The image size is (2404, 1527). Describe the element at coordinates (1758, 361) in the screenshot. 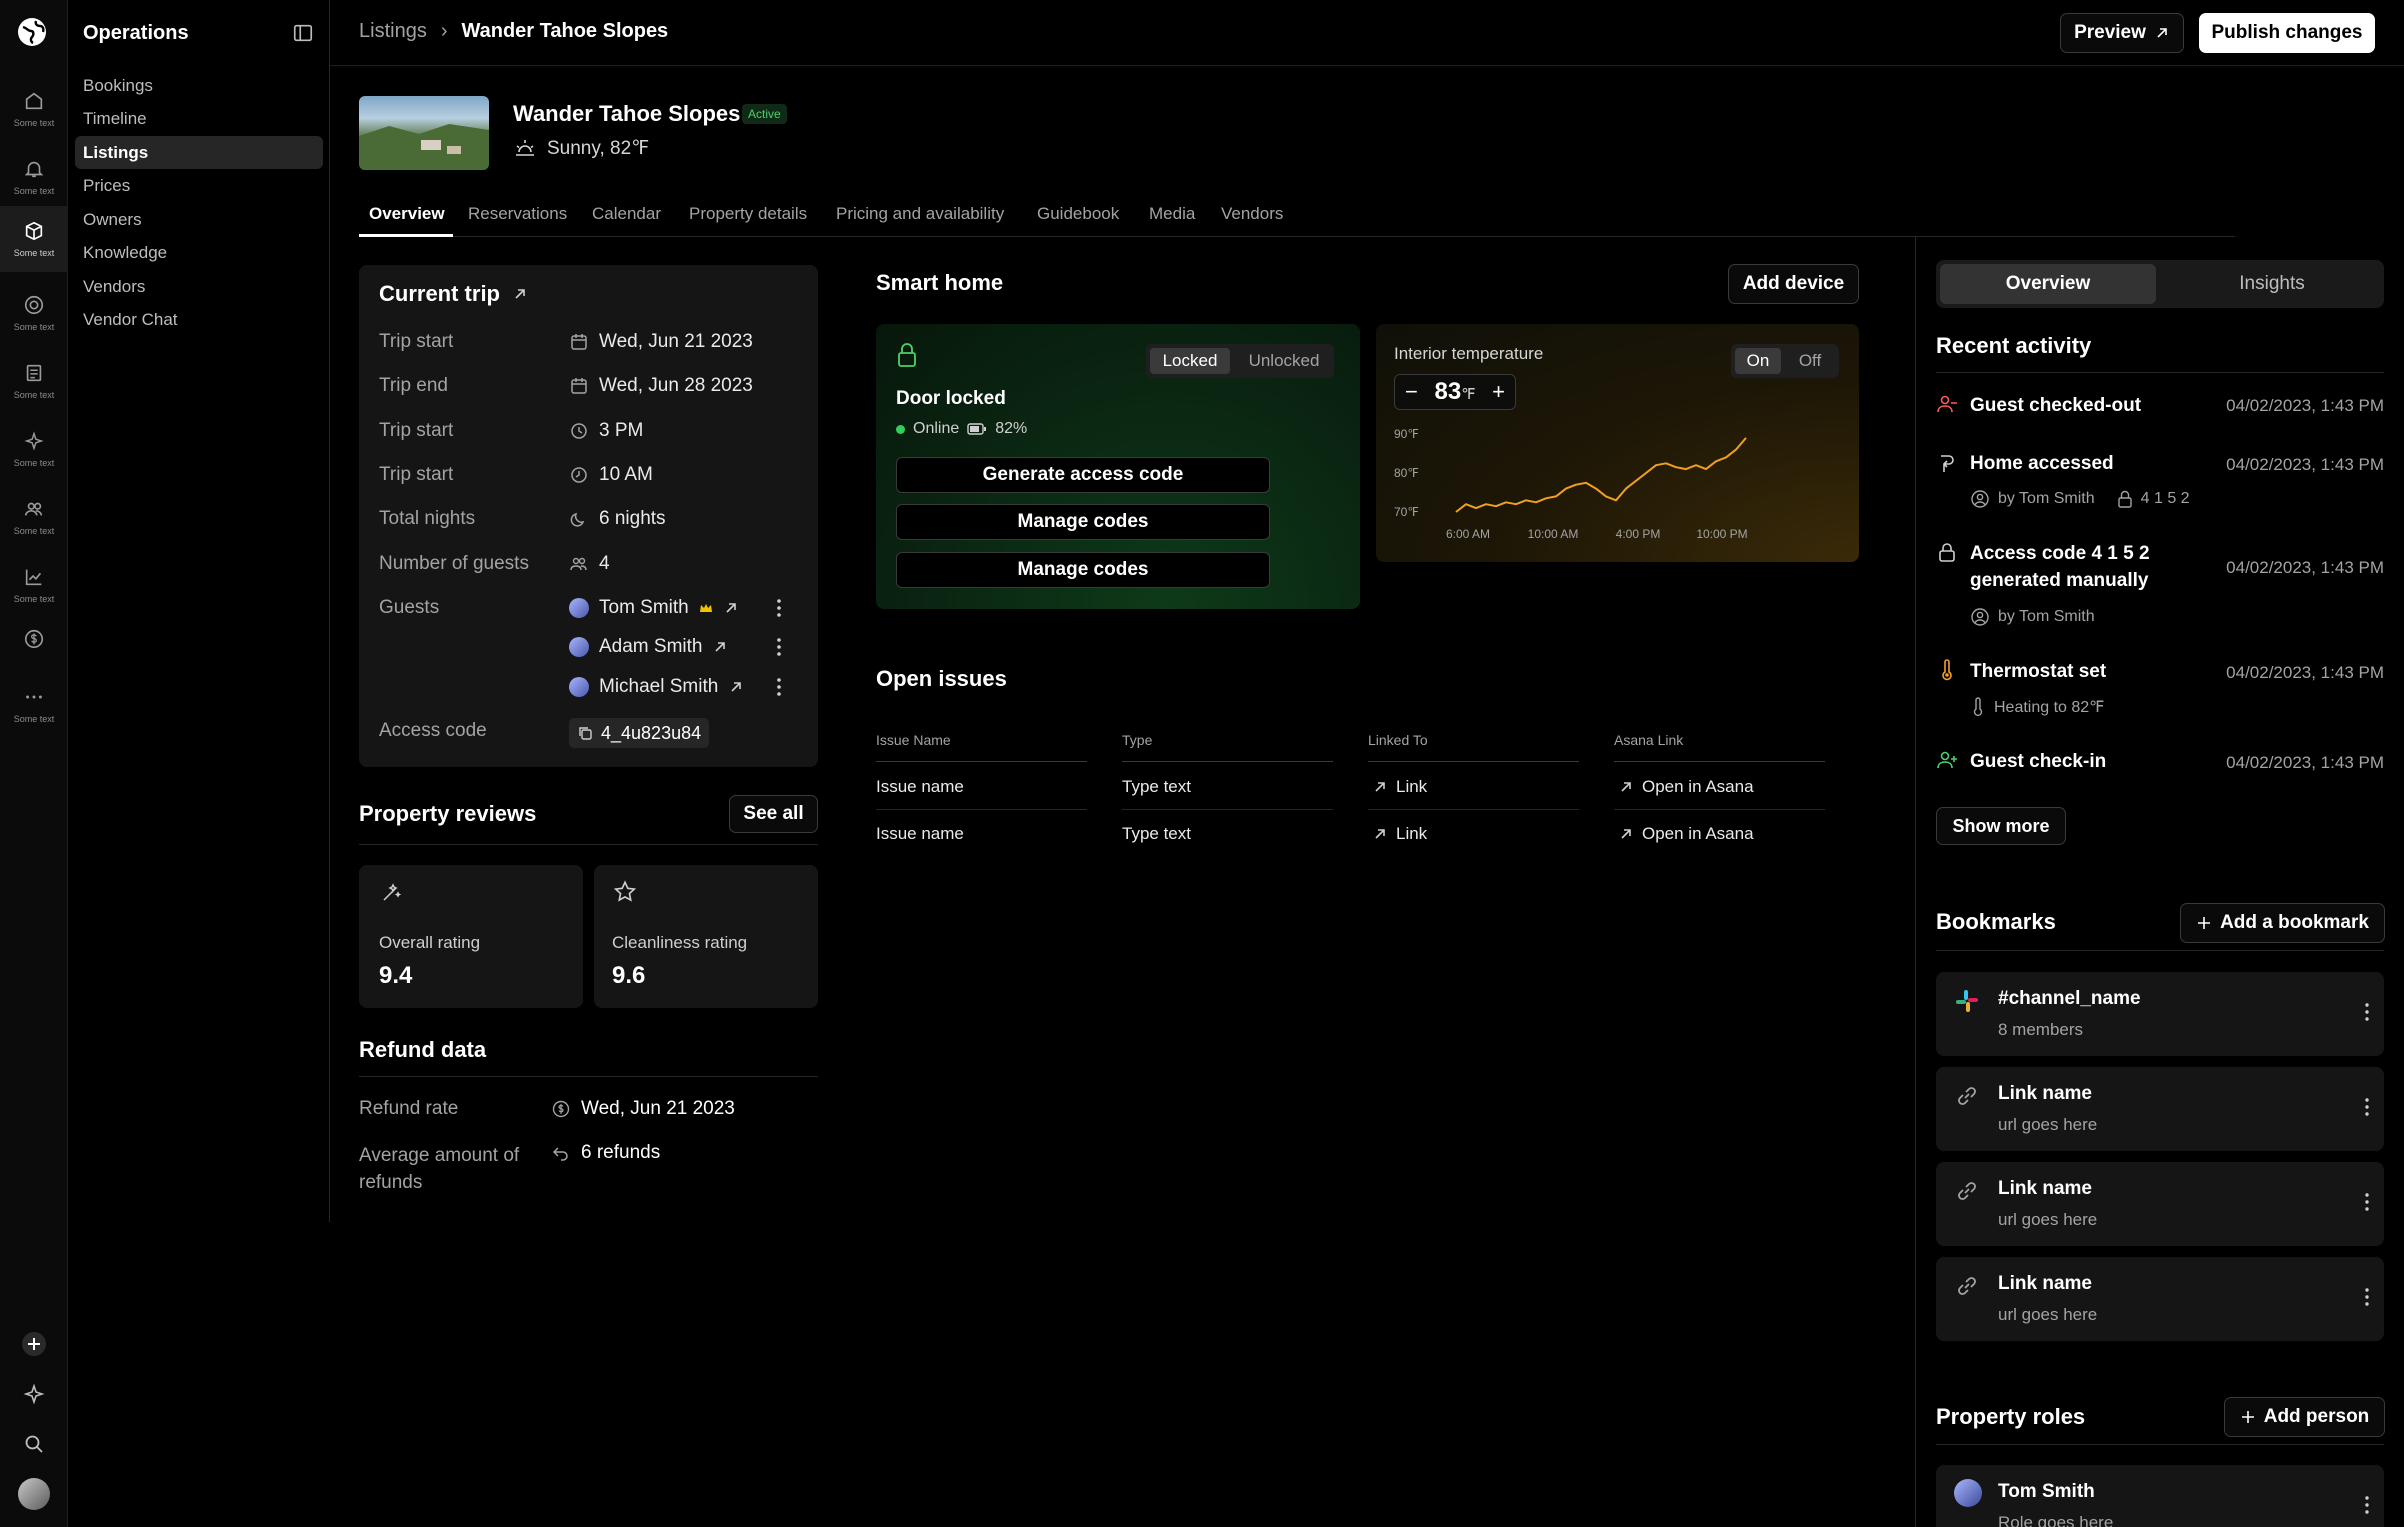

I see `thermostat-on-option: On` at that location.